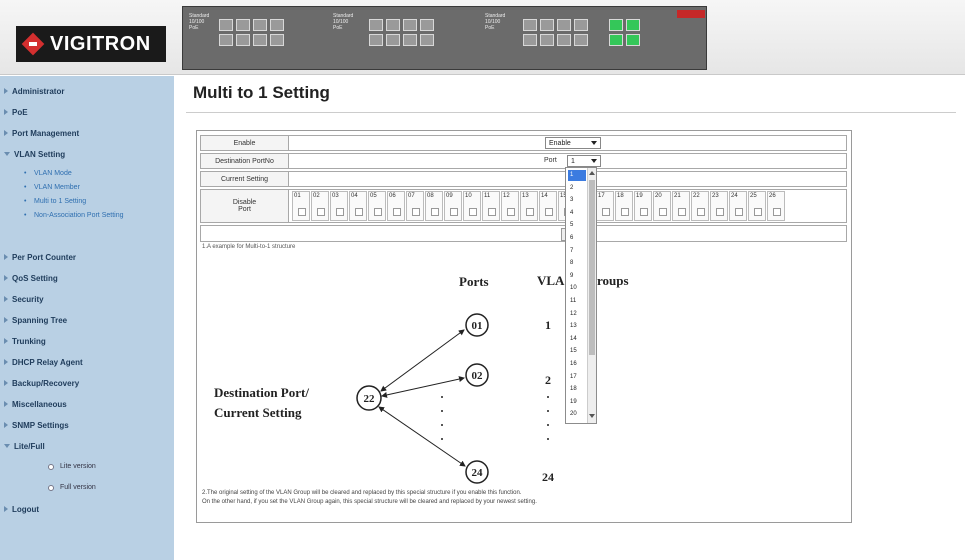 Image resolution: width=965 pixels, height=560 pixels. What do you see at coordinates (577, 175) in the screenshot?
I see `dropdown-option: 1` at bounding box center [577, 175].